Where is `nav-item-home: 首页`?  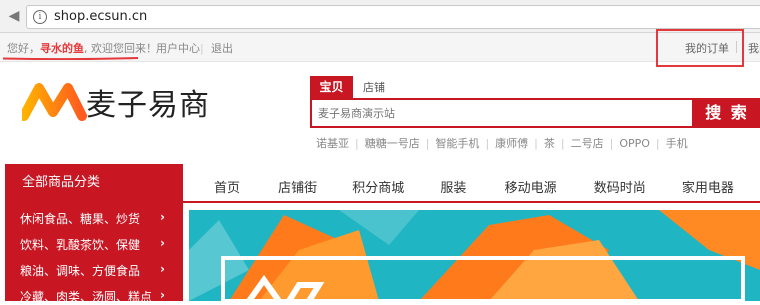
nav-item-home: 首页 is located at coordinates (244, 186).